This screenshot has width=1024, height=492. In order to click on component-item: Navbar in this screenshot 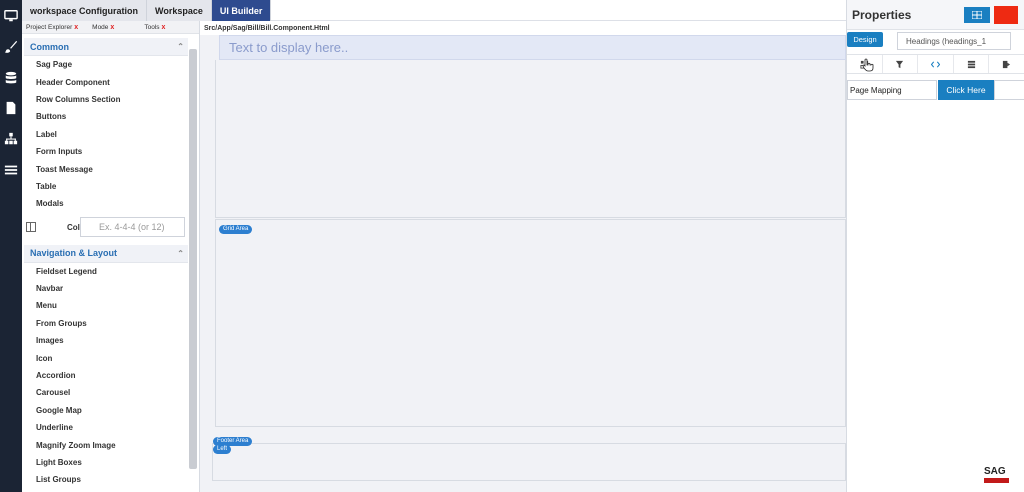, I will do `click(110, 288)`.